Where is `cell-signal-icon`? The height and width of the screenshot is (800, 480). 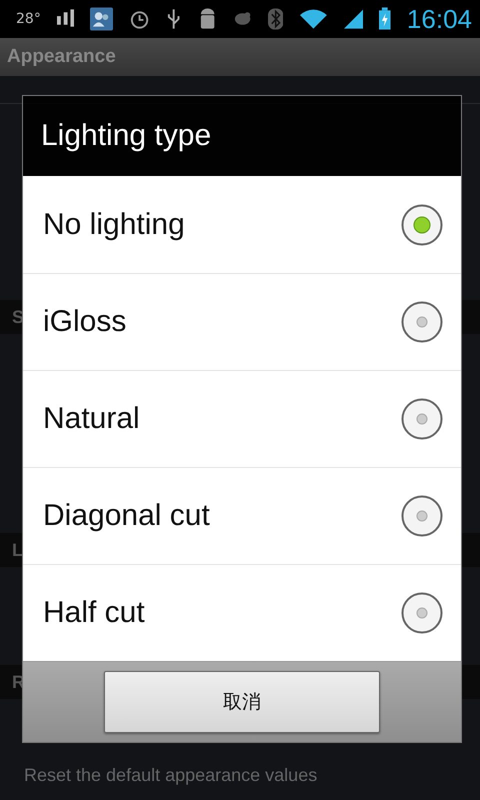
cell-signal-icon is located at coordinates (354, 19).